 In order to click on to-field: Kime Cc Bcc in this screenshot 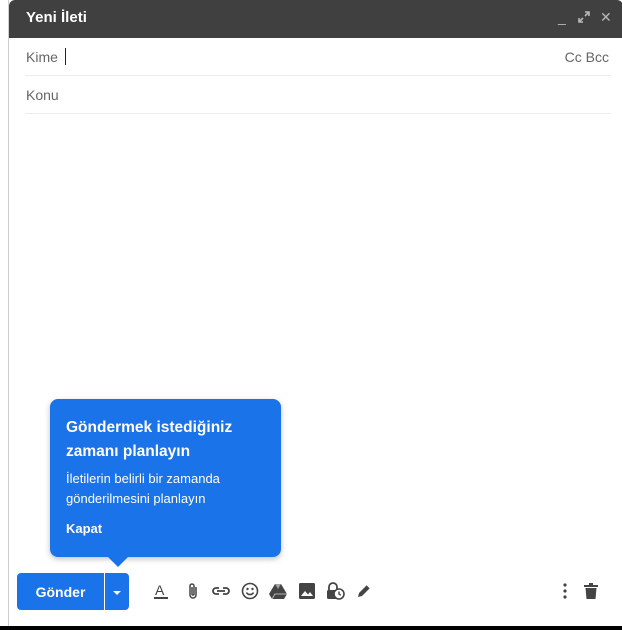, I will do `click(318, 57)`.